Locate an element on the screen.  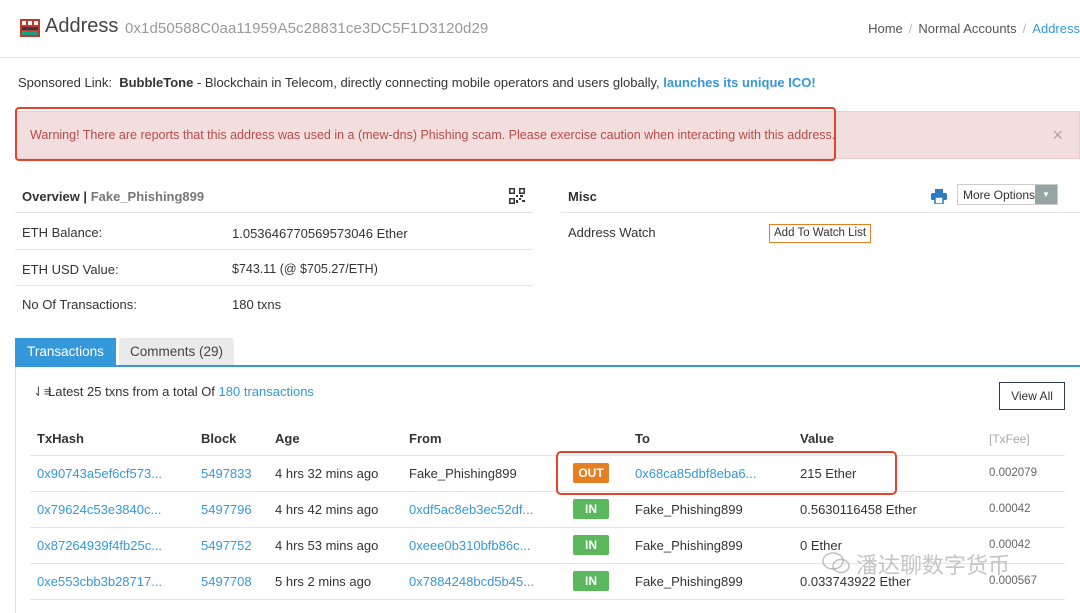
tx-from: Fake_Phishing899 is located at coordinates (463, 473).